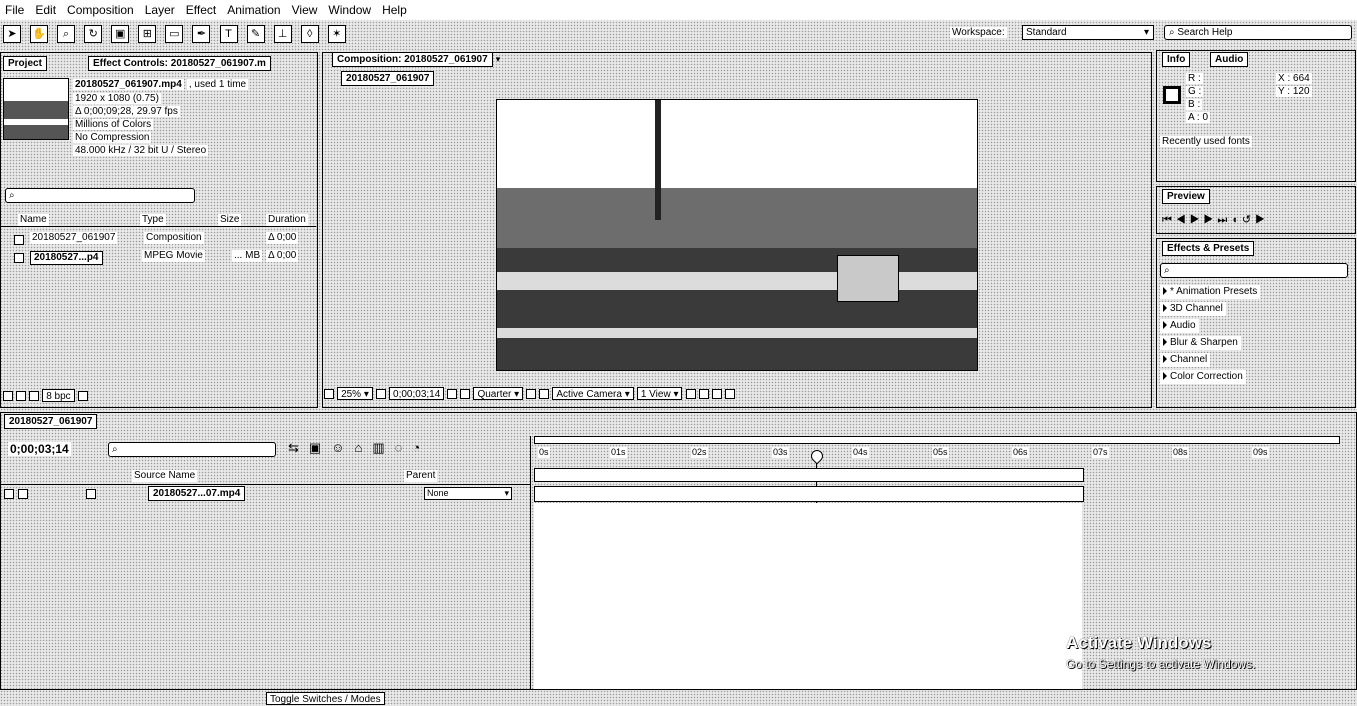 This screenshot has width=1357, height=706. What do you see at coordinates (159, 397) in the screenshot?
I see `project-footer: 8 bpc` at bounding box center [159, 397].